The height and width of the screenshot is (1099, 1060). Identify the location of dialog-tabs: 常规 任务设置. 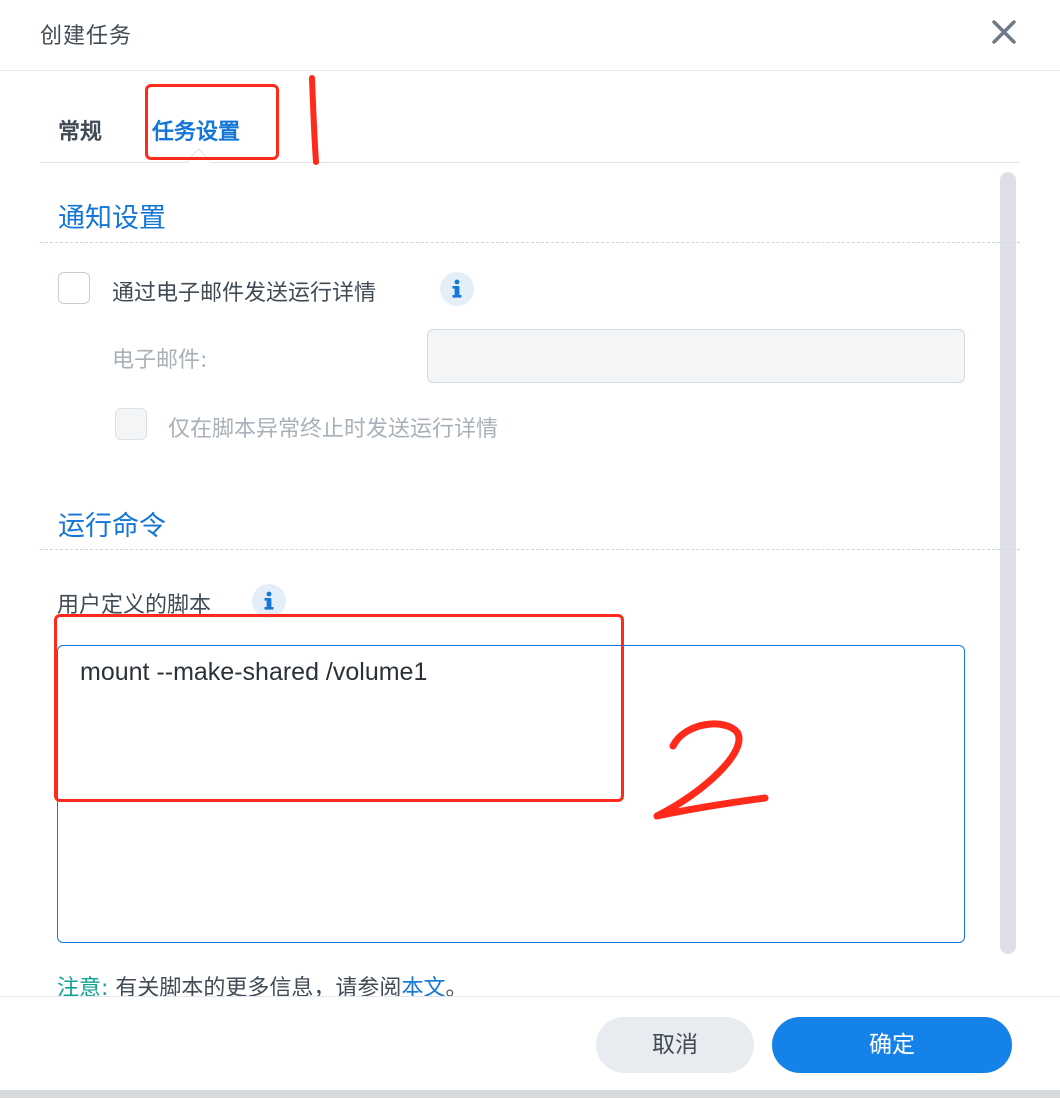
(530, 131).